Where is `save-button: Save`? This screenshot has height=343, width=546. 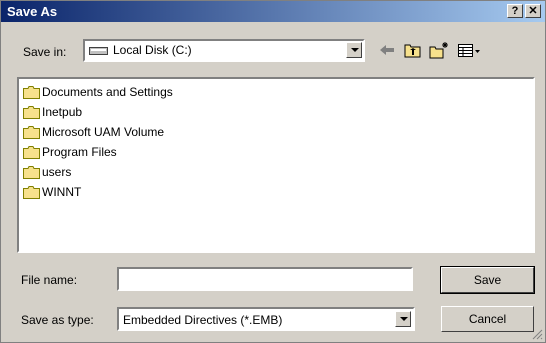
save-button: Save is located at coordinates (487, 280).